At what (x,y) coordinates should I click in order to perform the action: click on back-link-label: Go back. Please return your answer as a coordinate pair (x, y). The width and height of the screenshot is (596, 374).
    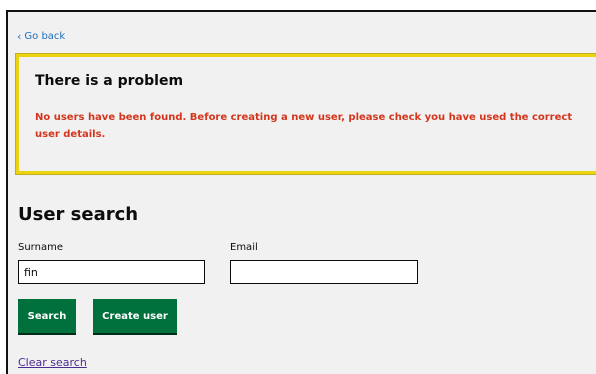
    Looking at the image, I should click on (45, 36).